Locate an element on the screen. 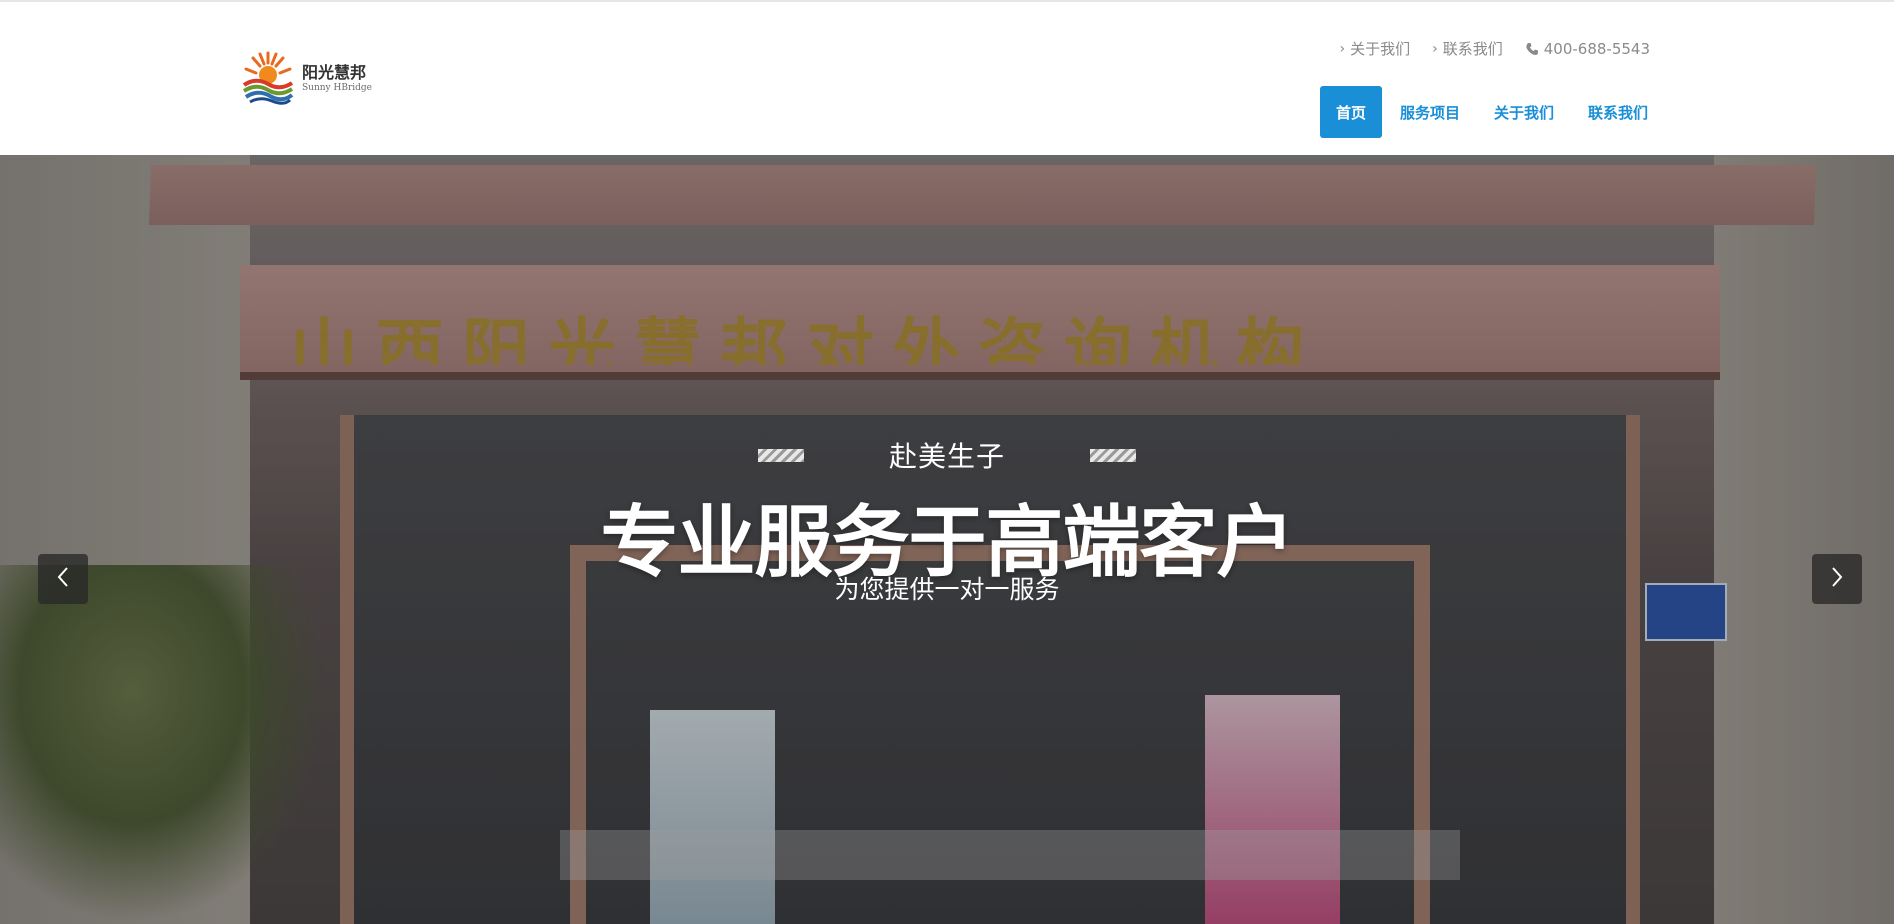  nav-item-home: 首页 is located at coordinates (1350, 112).